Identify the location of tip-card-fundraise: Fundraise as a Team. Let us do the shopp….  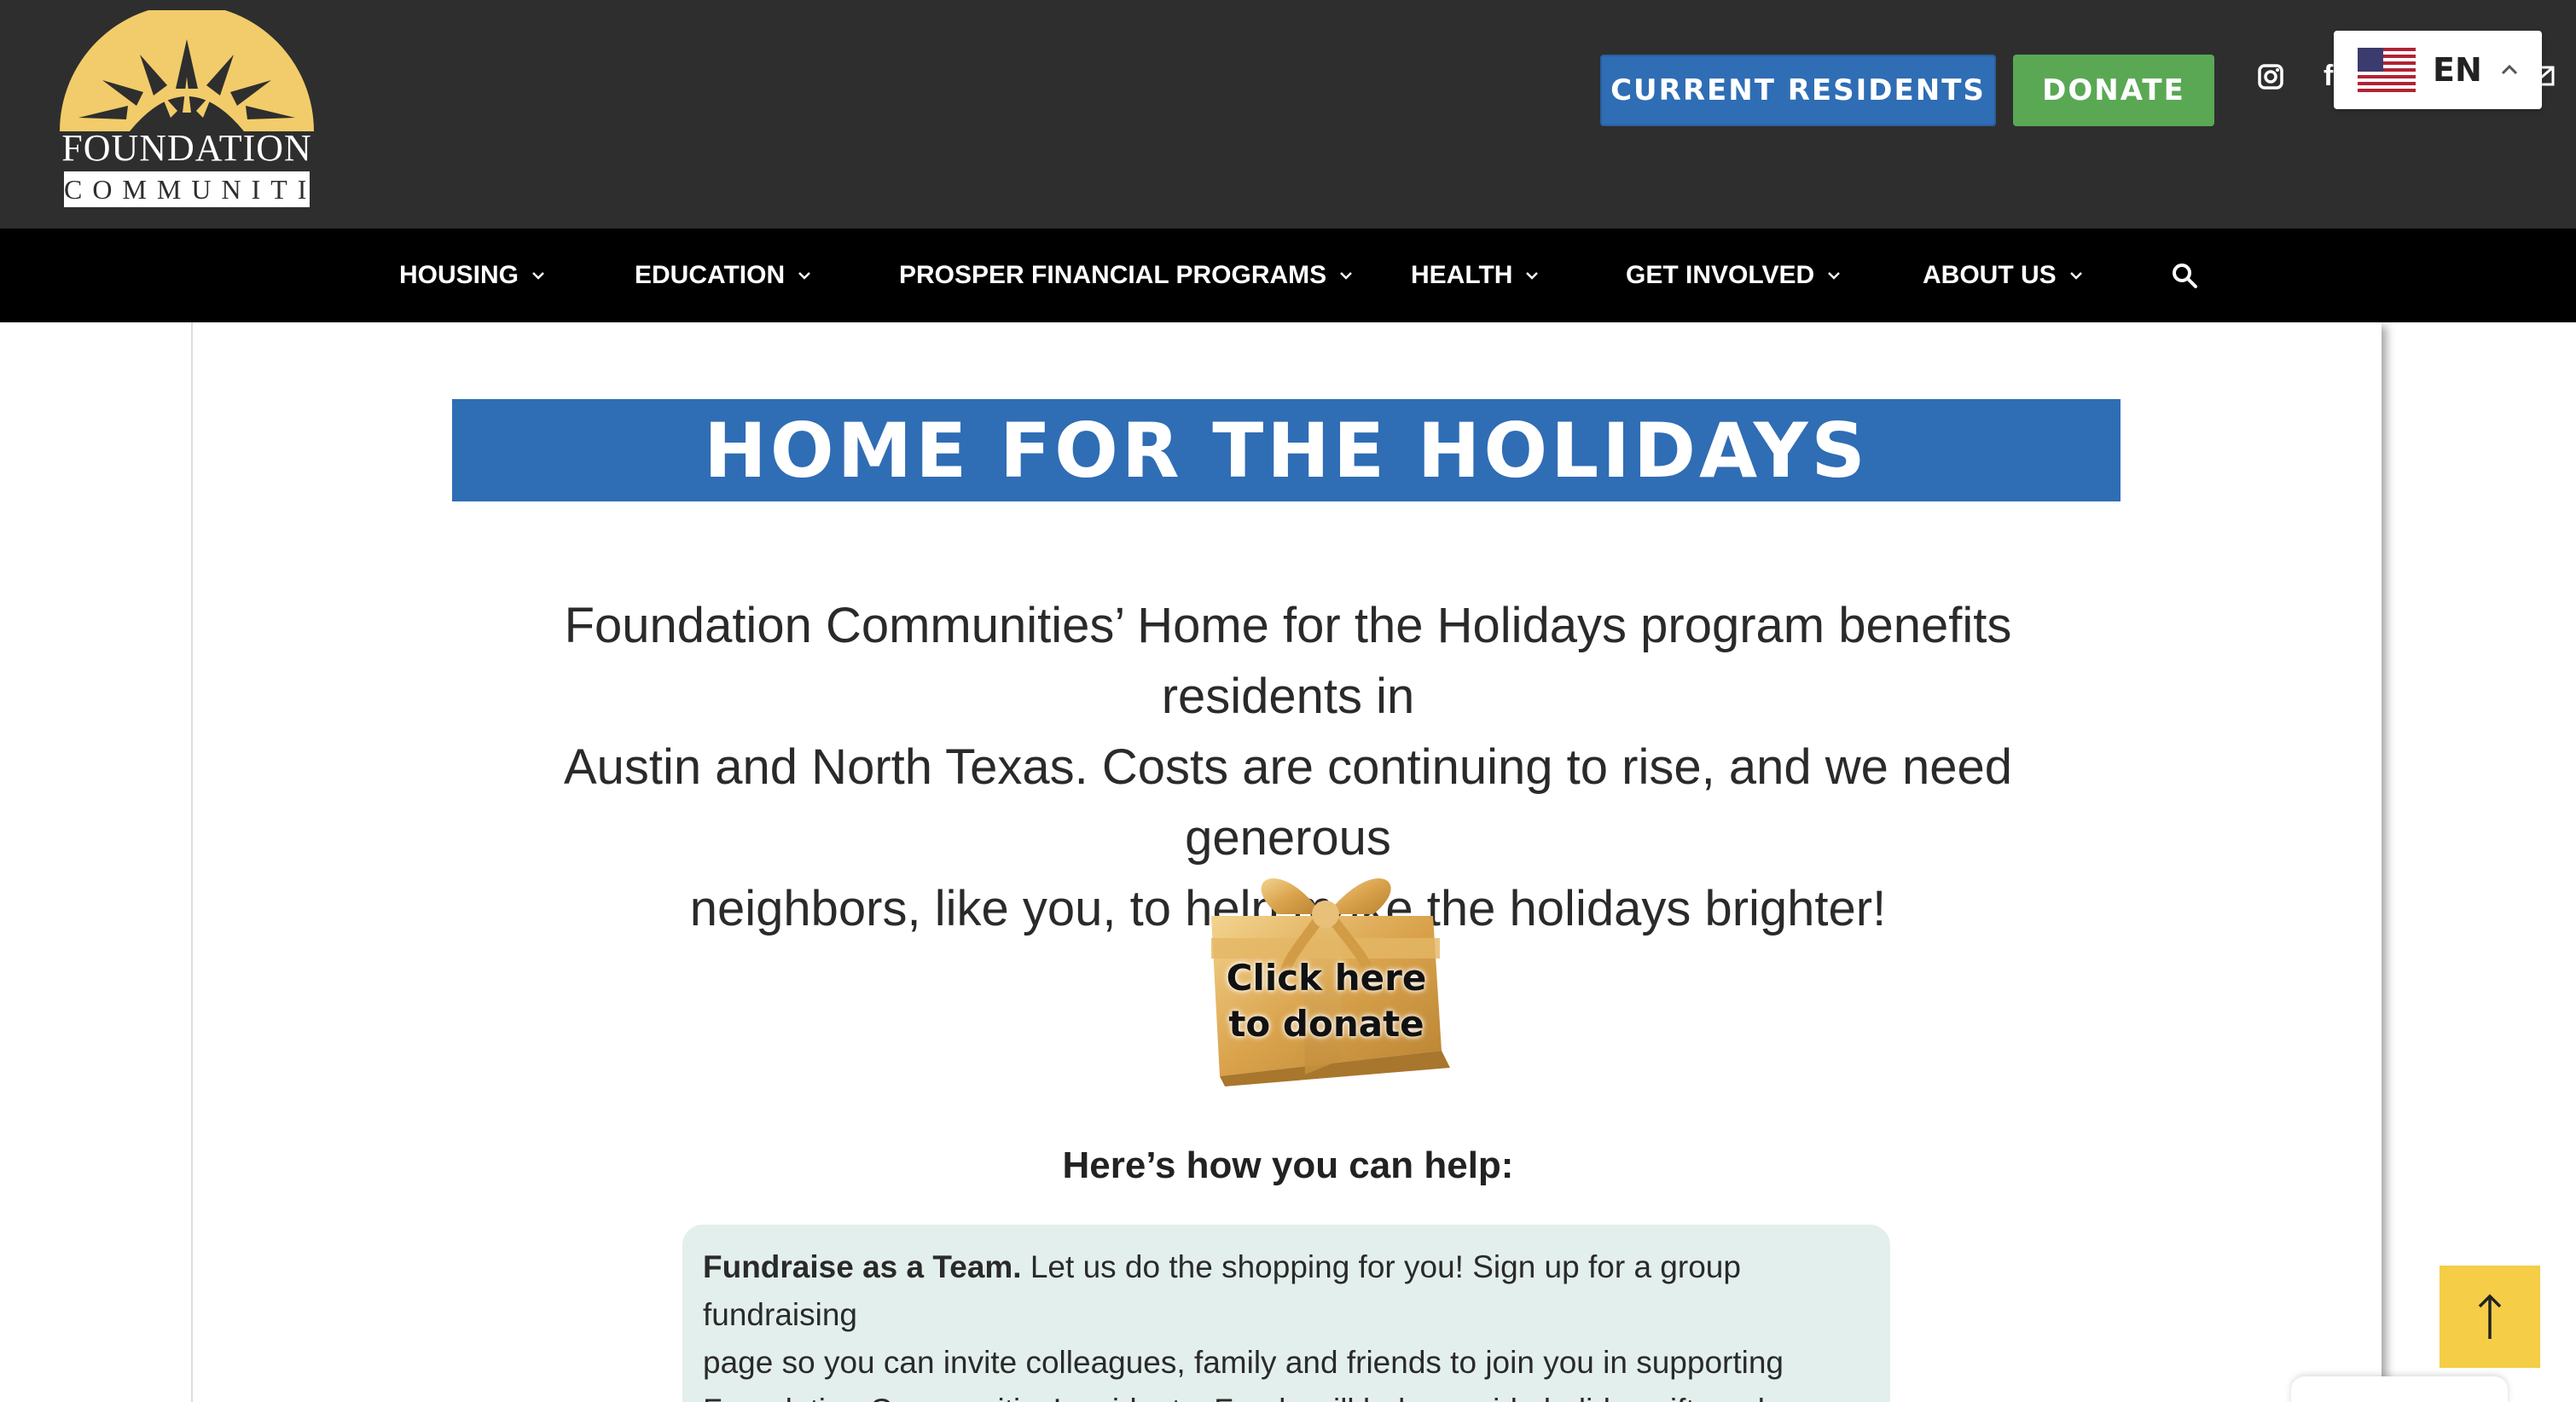
(1286, 1314).